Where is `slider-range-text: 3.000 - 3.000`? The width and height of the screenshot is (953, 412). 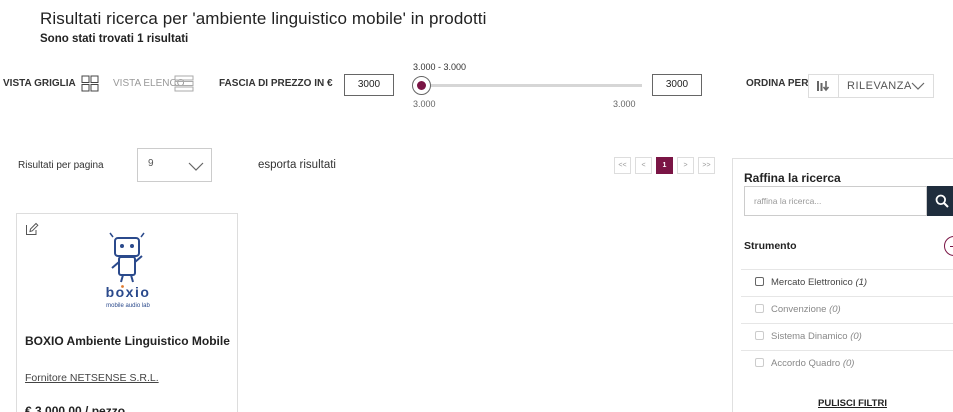
slider-range-text: 3.000 - 3.000 is located at coordinates (440, 67).